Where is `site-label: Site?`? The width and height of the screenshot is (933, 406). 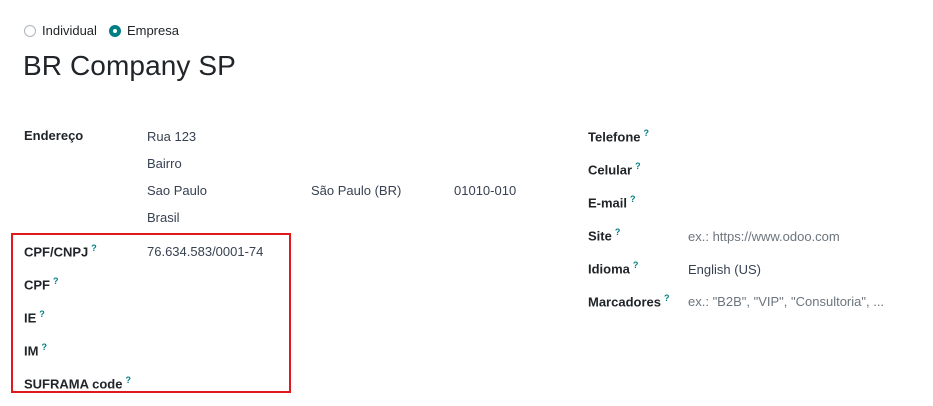 site-label: Site? is located at coordinates (604, 235).